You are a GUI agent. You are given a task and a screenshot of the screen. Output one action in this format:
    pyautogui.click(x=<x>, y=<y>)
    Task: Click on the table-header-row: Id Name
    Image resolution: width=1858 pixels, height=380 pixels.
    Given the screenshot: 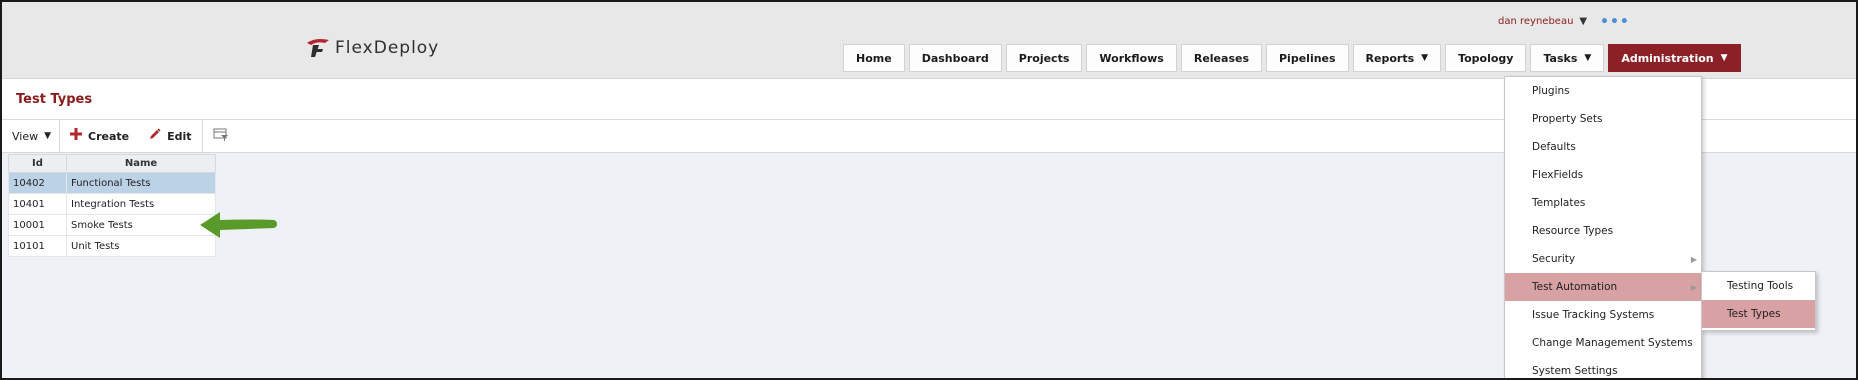 What is the action you would take?
    pyautogui.click(x=112, y=163)
    